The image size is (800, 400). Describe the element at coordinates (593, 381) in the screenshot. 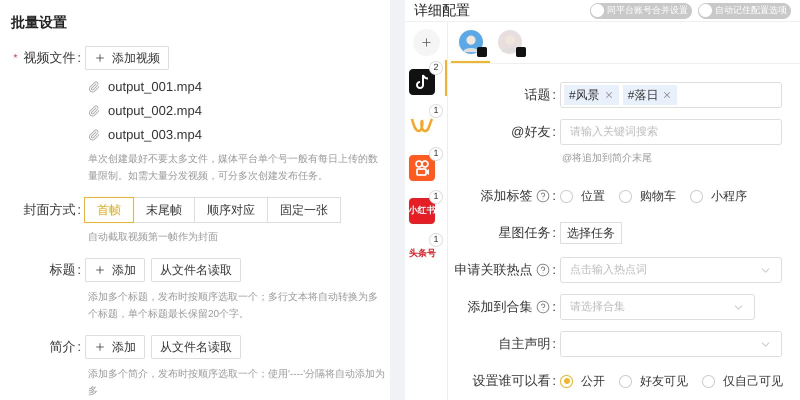

I see `radio-label: 公开` at that location.